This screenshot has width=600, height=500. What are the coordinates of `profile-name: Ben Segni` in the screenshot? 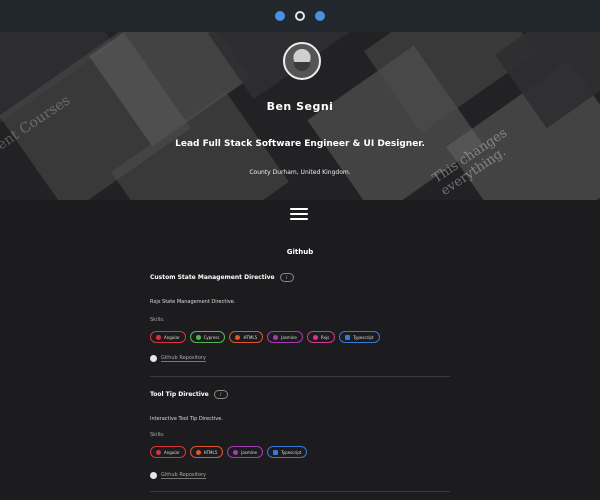 It's located at (300, 106).